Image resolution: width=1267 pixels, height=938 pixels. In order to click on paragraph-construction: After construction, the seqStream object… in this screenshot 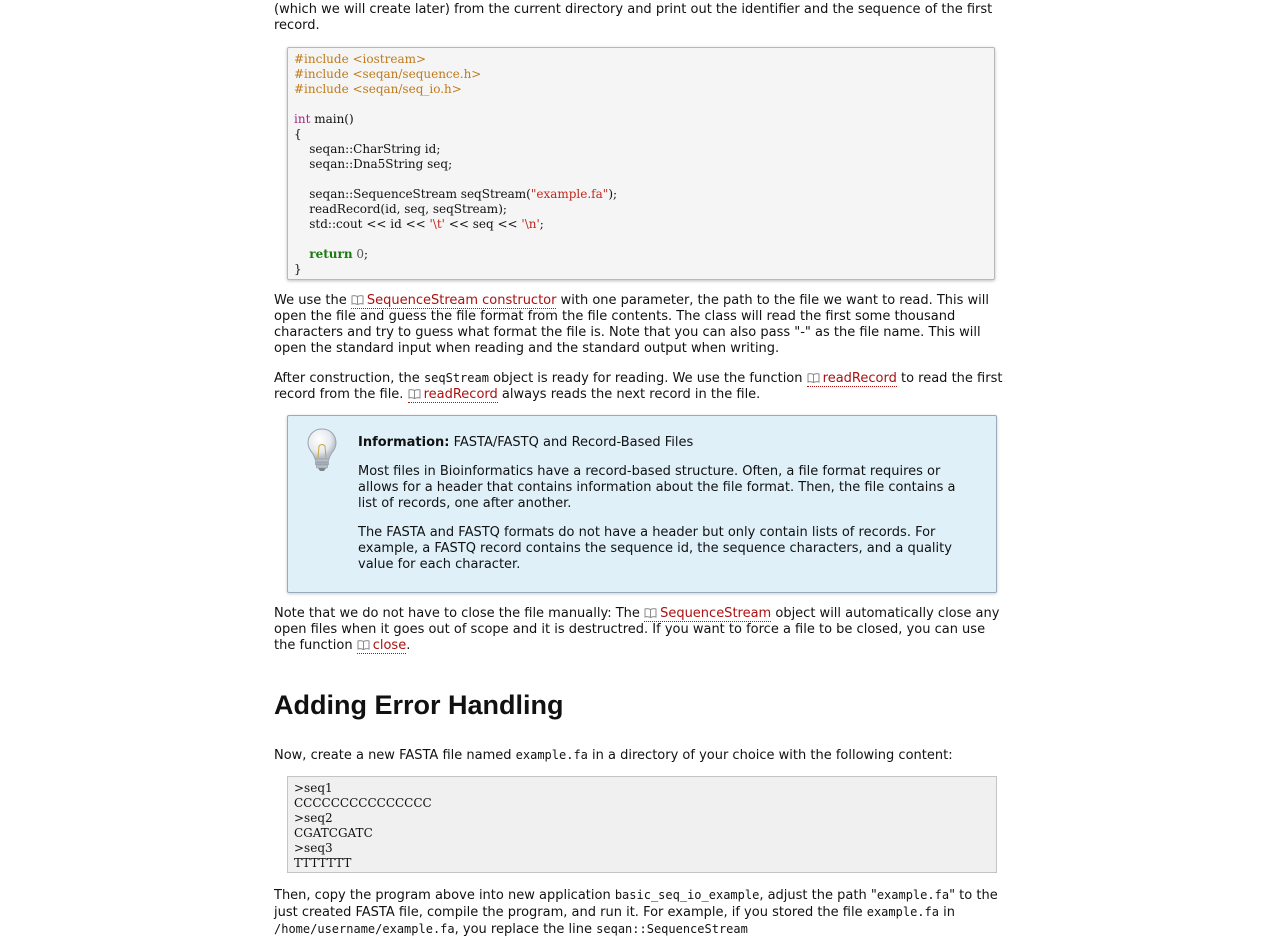, I will do `click(642, 386)`.